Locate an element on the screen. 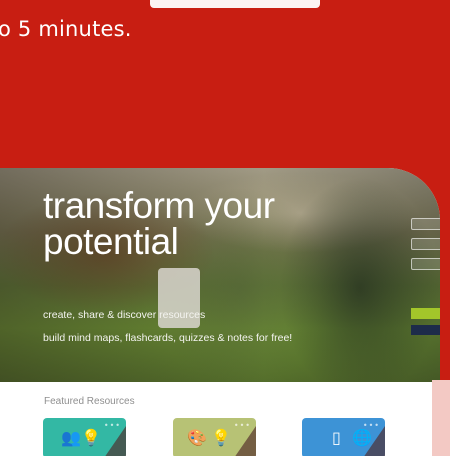 The image size is (450, 456). resource-tile-3: ••• ▯ 🌐 is located at coordinates (343, 437).